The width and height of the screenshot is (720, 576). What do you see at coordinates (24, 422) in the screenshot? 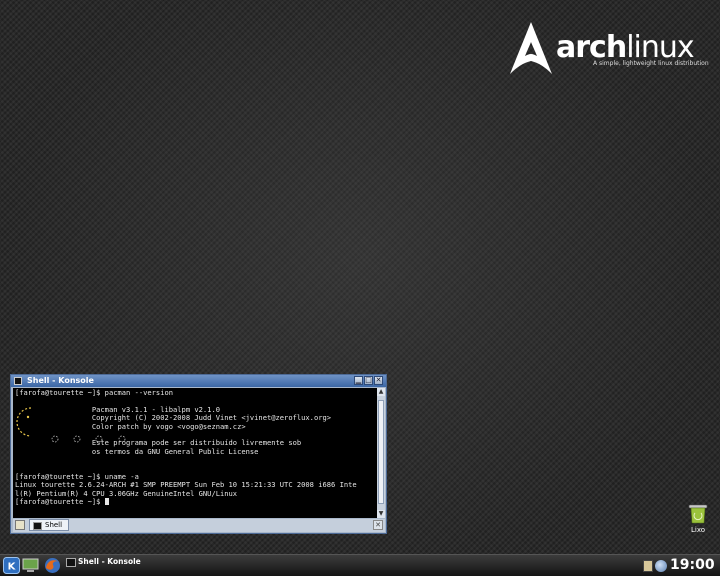
I see `pacman-ascii-art-icon` at bounding box center [24, 422].